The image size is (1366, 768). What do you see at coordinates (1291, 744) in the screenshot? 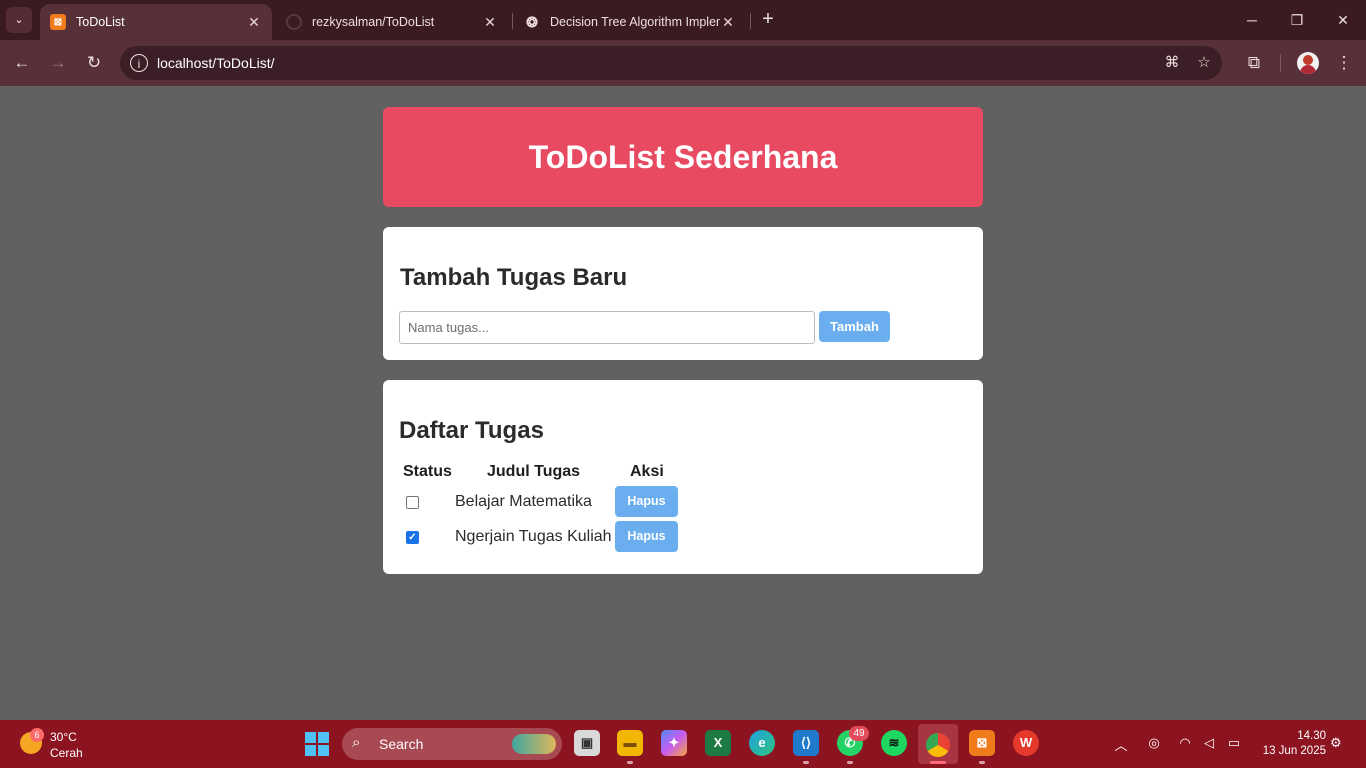
I see `system-clock: 14.30 13 Jun 2025` at bounding box center [1291, 744].